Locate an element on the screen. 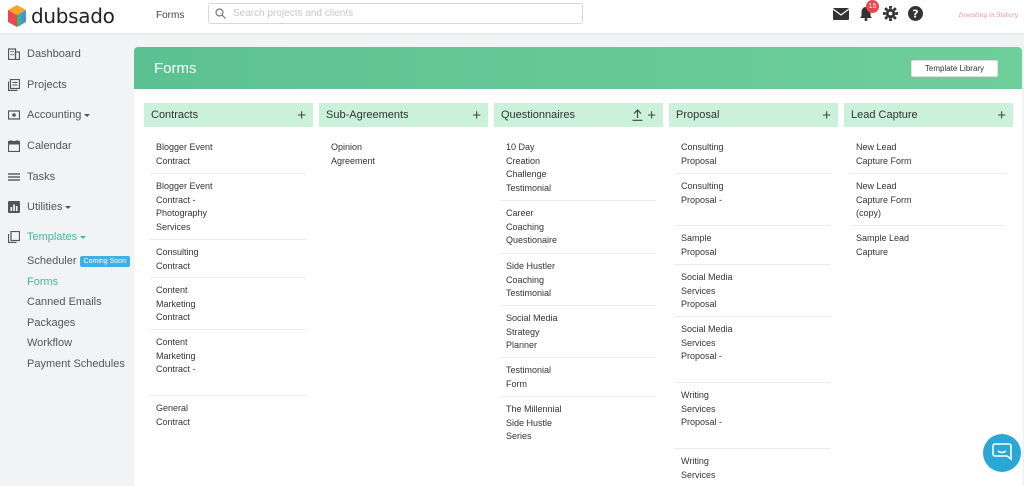 Image resolution: width=1024 pixels, height=486 pixels. sidebar-subitem-payment-schedules: Payment Schedules is located at coordinates (76, 364).